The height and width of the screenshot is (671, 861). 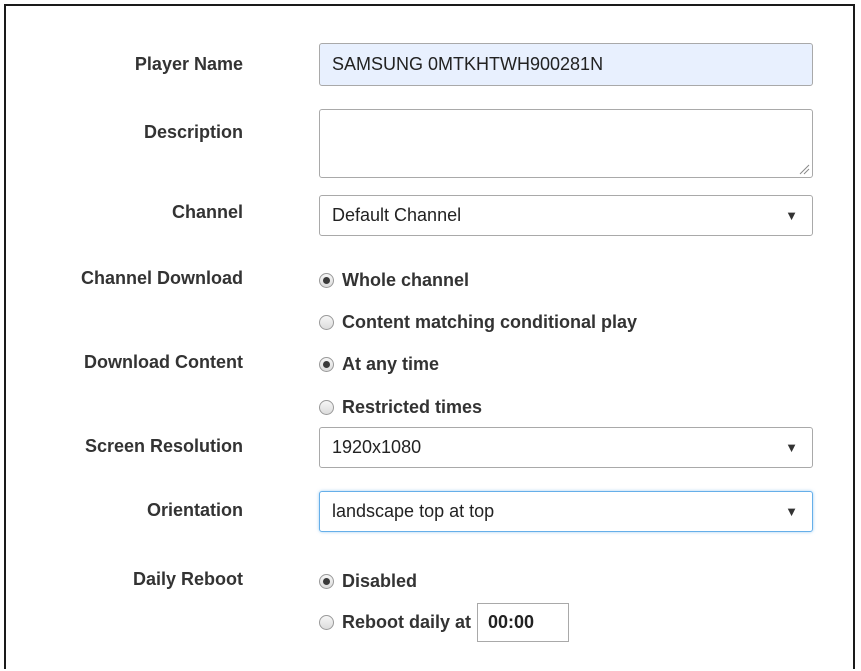 What do you see at coordinates (804, 169) in the screenshot?
I see `resize-grip-icon` at bounding box center [804, 169].